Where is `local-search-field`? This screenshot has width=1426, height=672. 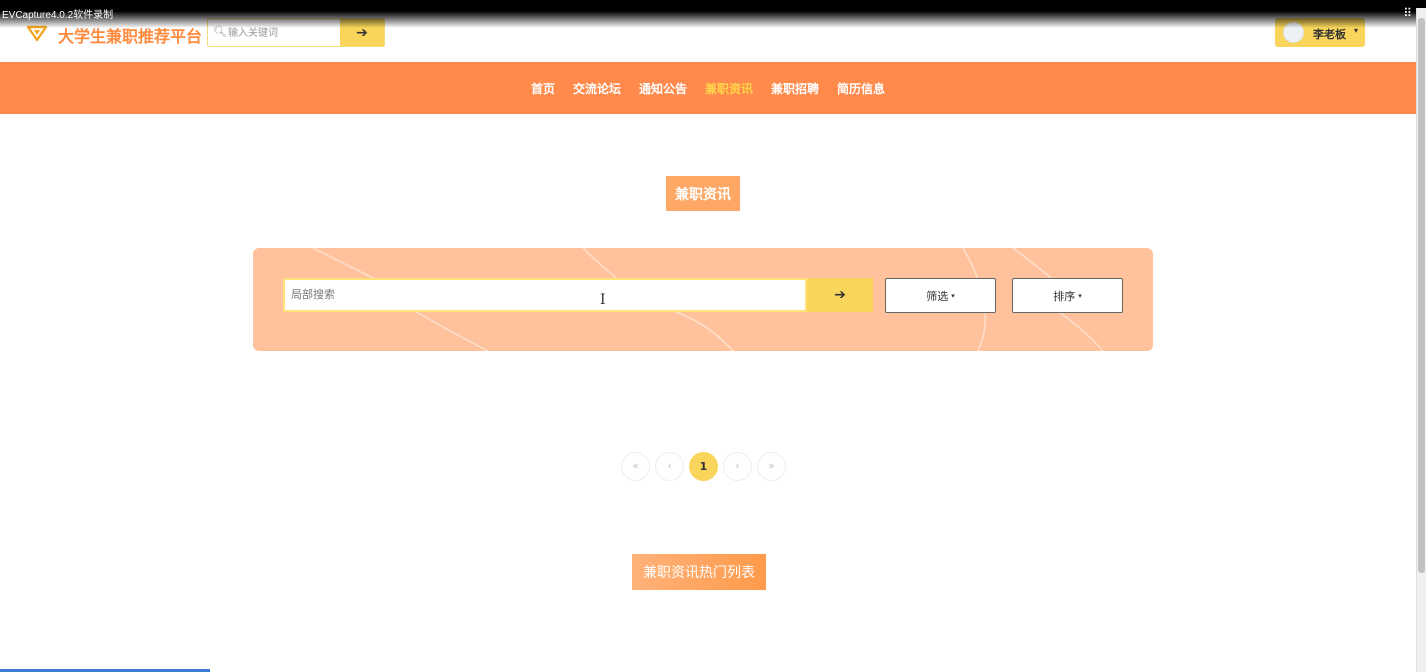
local-search-field is located at coordinates (545, 295).